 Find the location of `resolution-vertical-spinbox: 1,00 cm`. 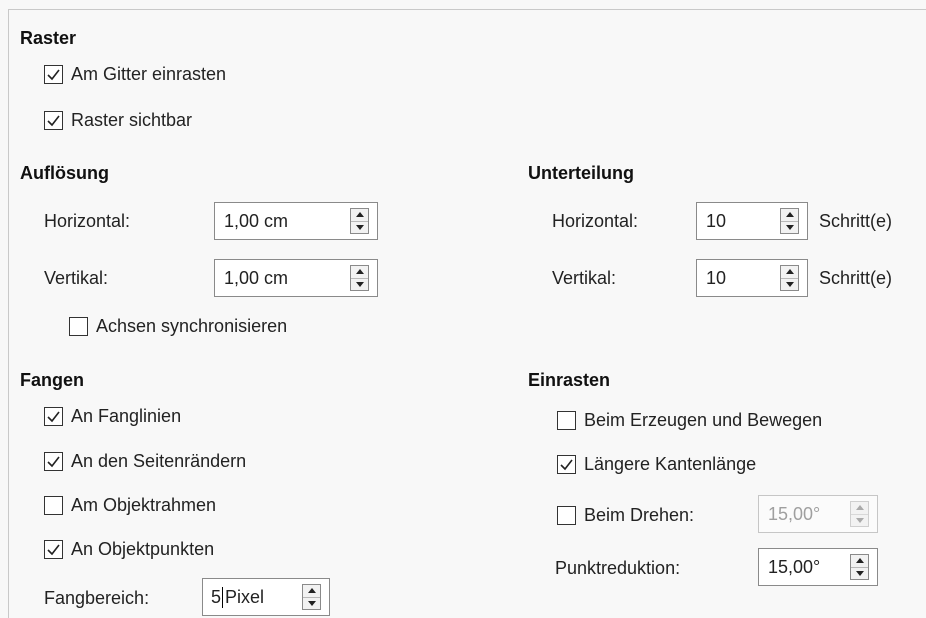

resolution-vertical-spinbox: 1,00 cm is located at coordinates (296, 278).